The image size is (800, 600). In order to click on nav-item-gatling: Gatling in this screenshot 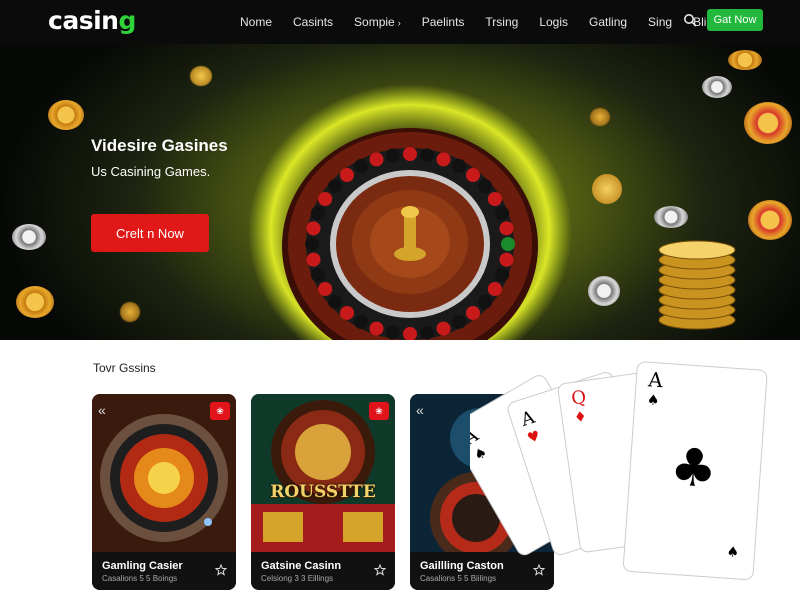, I will do `click(608, 22)`.